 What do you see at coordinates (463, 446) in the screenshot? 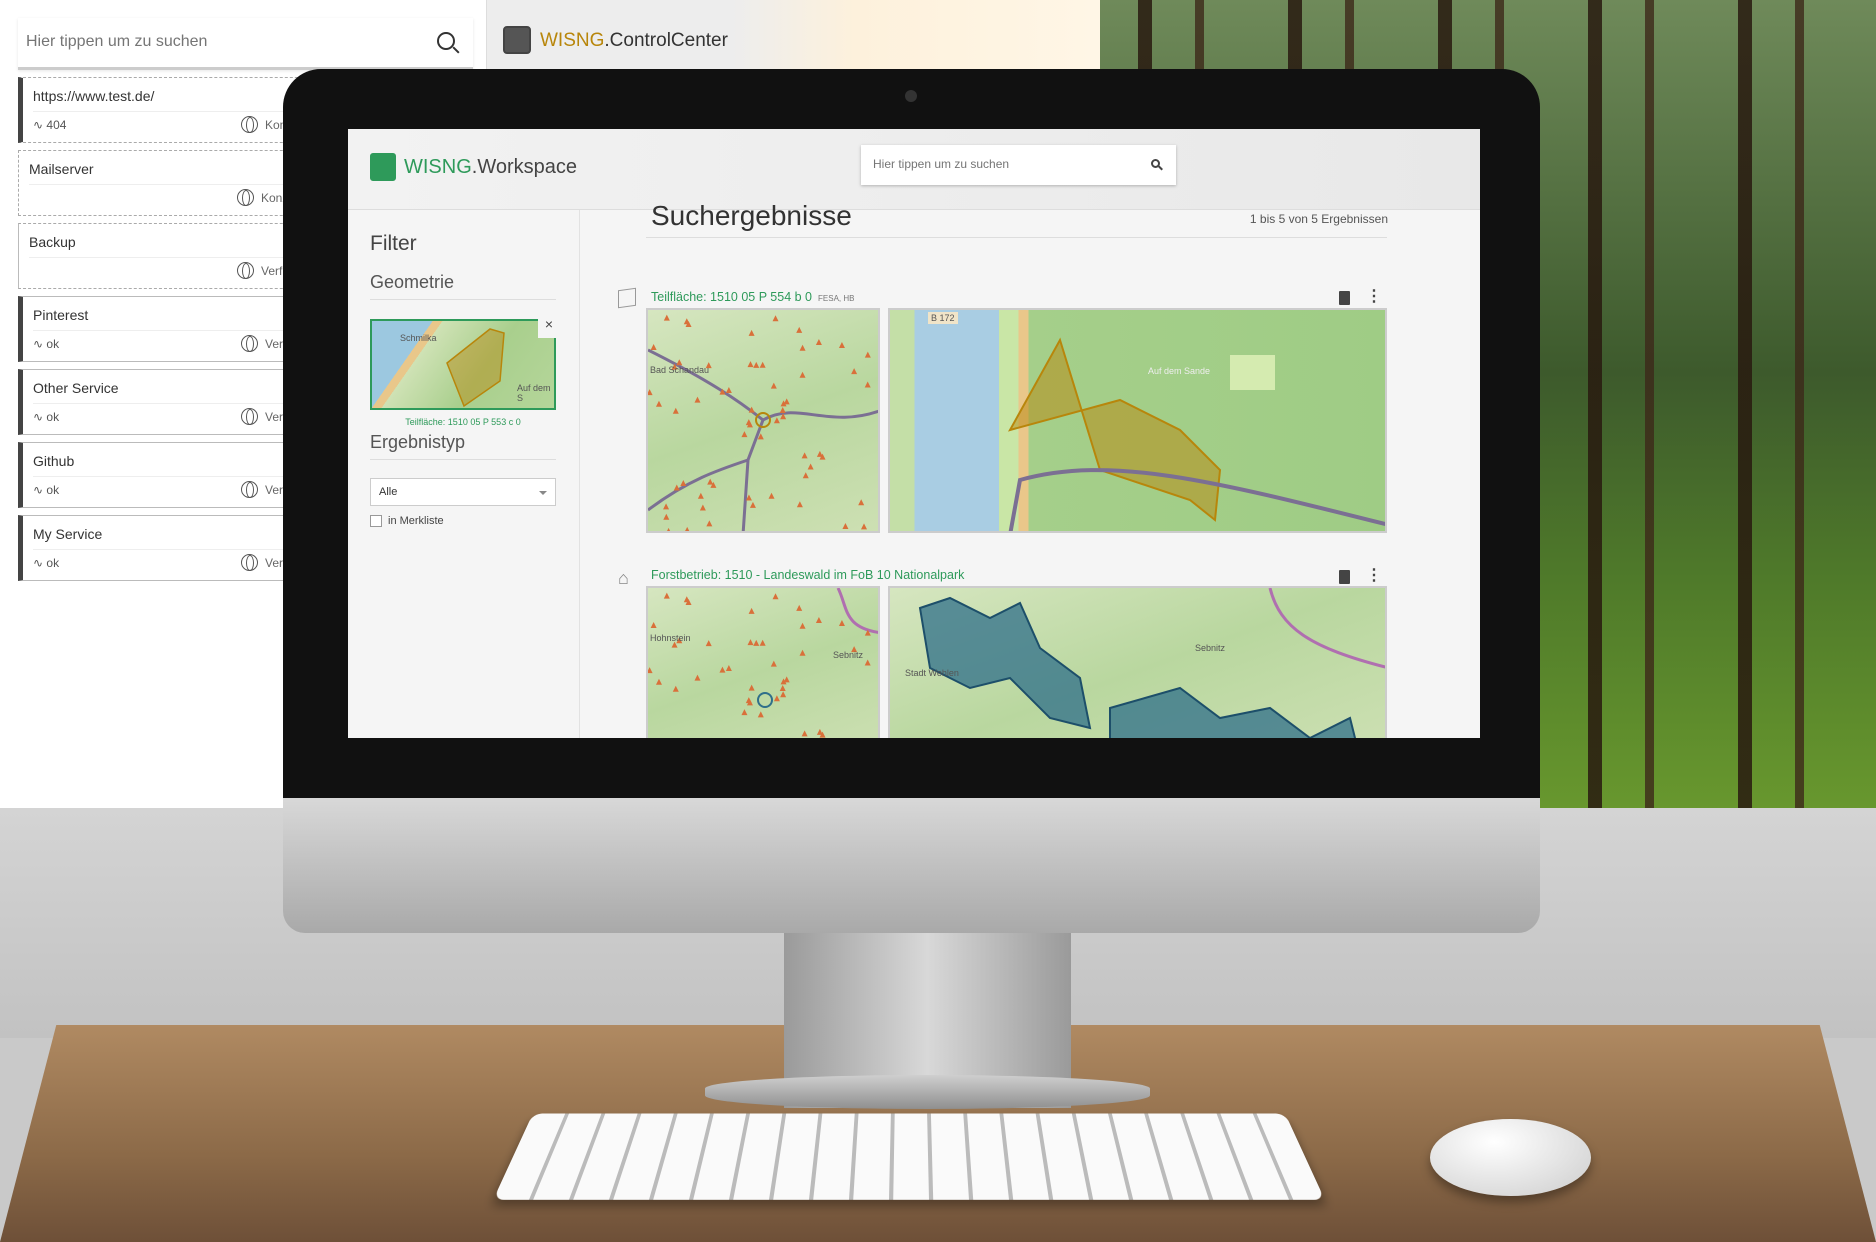
I see `result-type-heading: Ergebnistyp` at bounding box center [463, 446].